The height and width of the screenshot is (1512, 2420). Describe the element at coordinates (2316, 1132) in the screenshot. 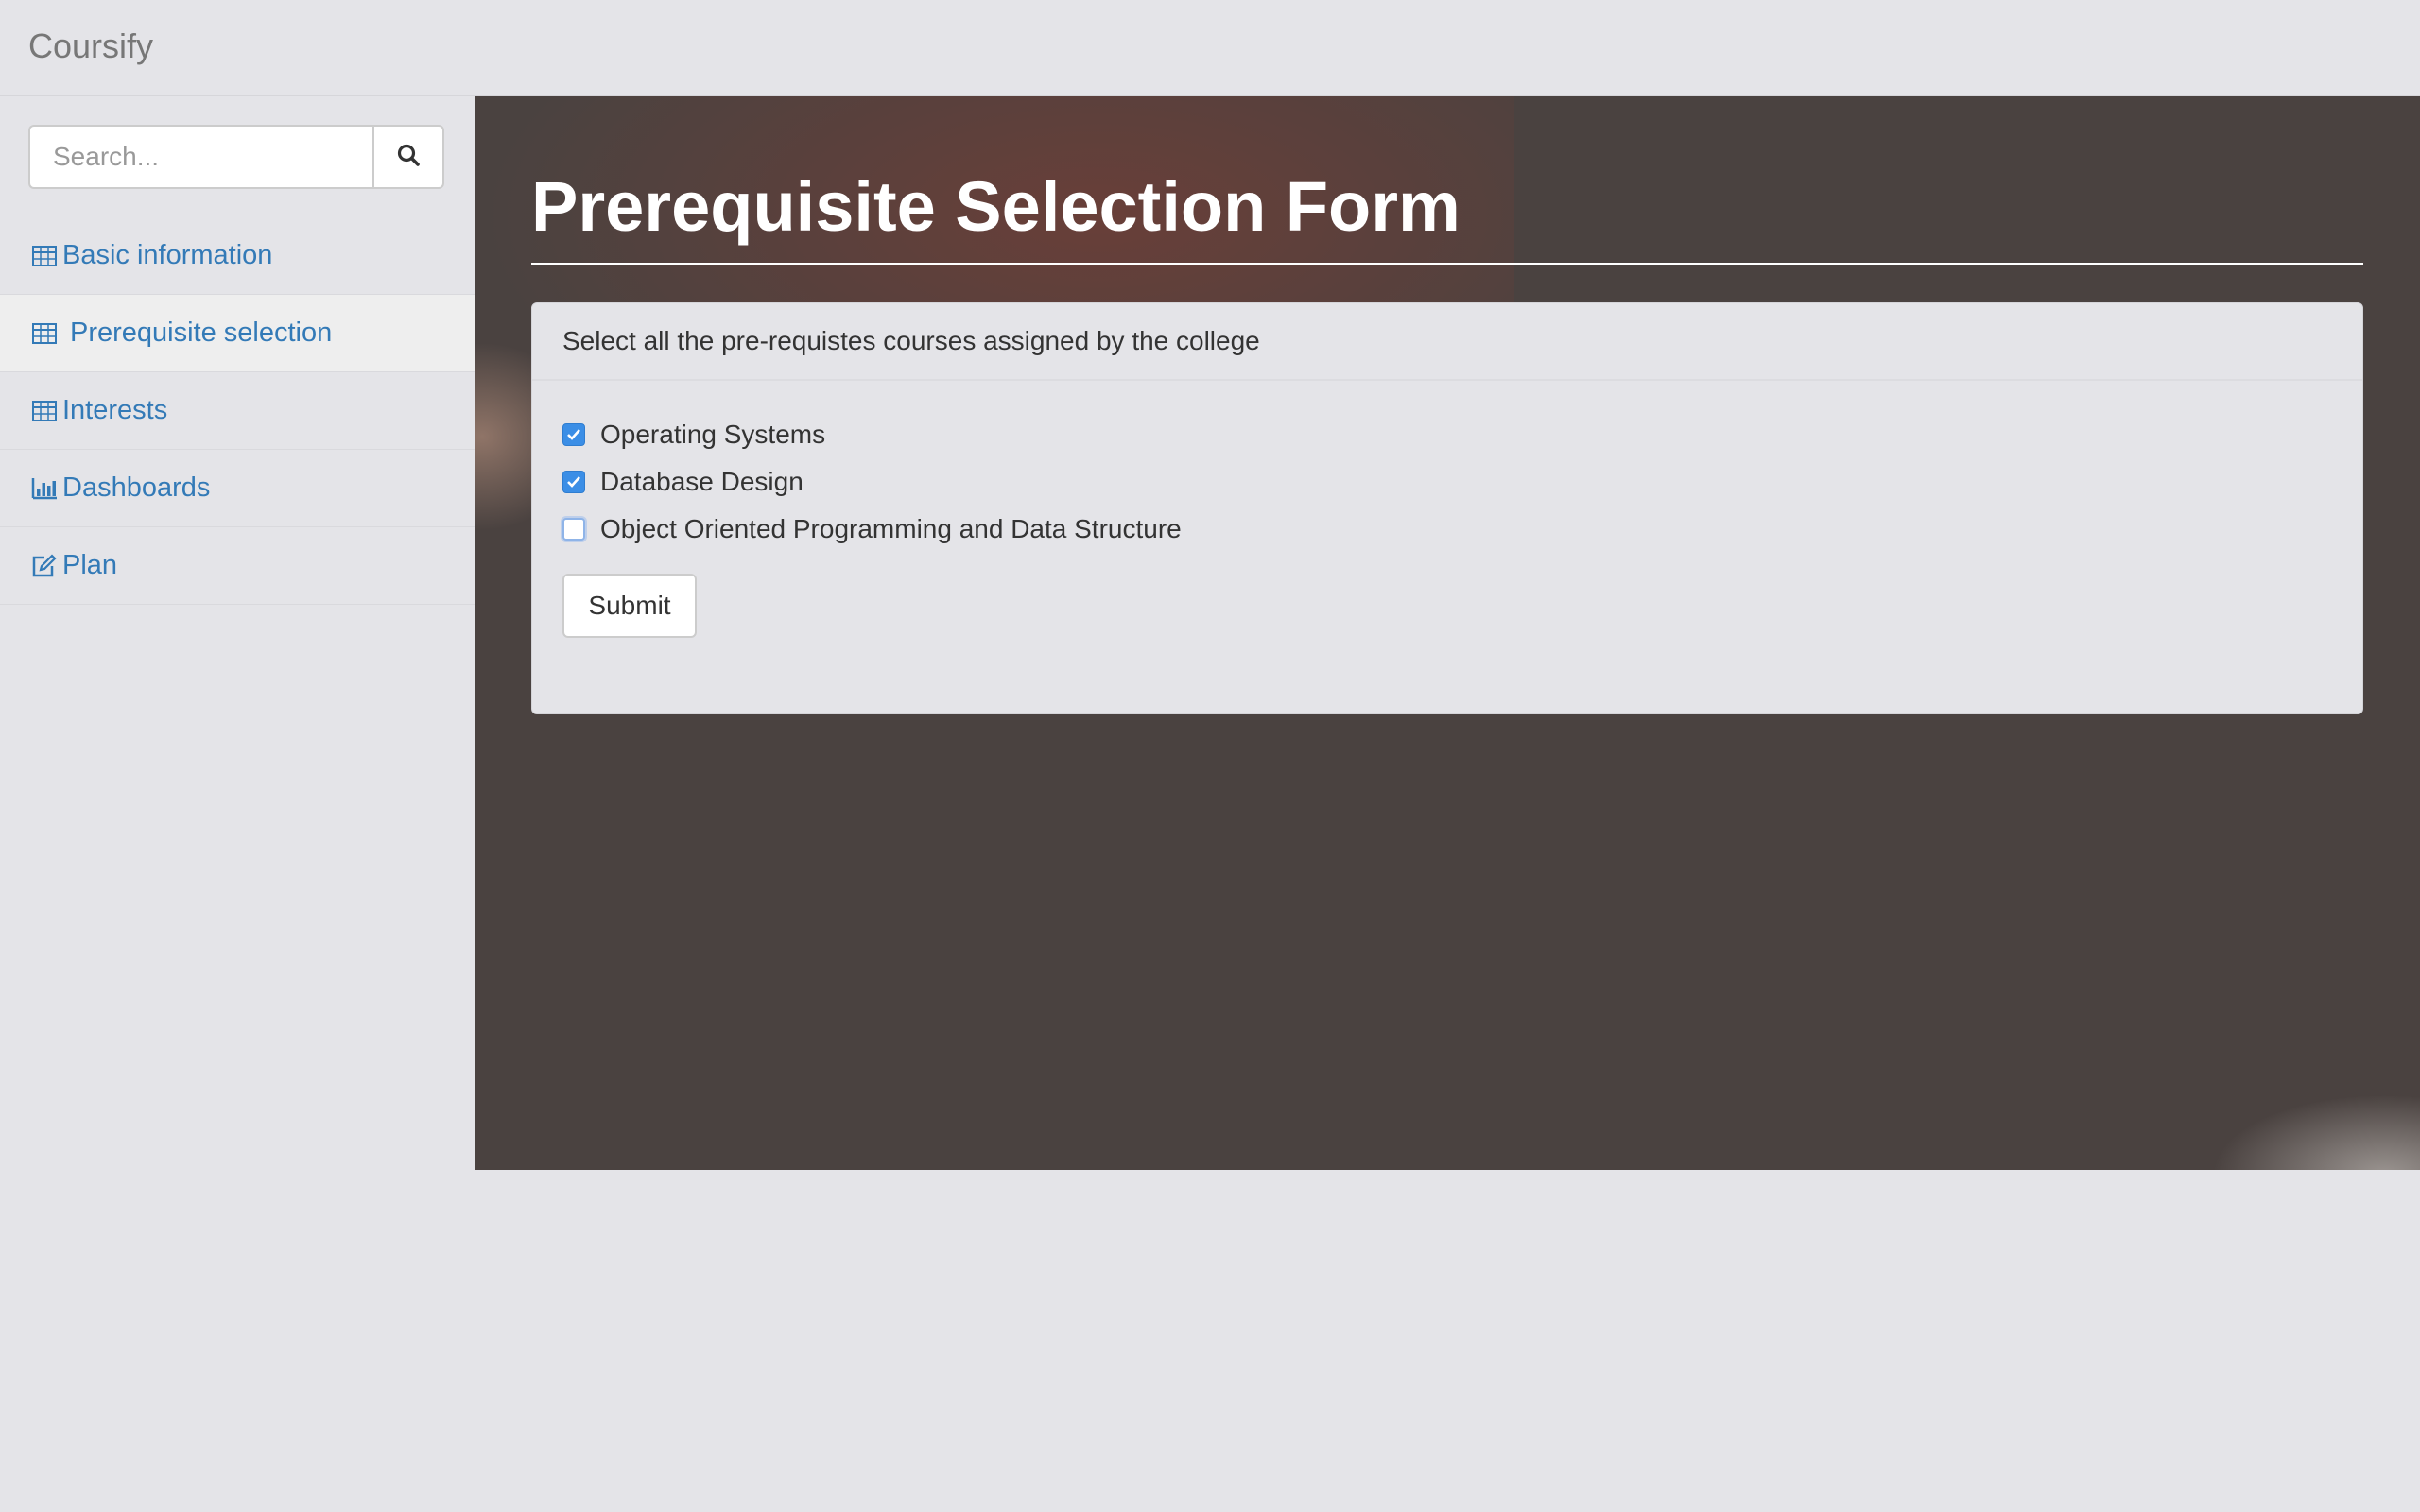

I see `background-highlight` at that location.